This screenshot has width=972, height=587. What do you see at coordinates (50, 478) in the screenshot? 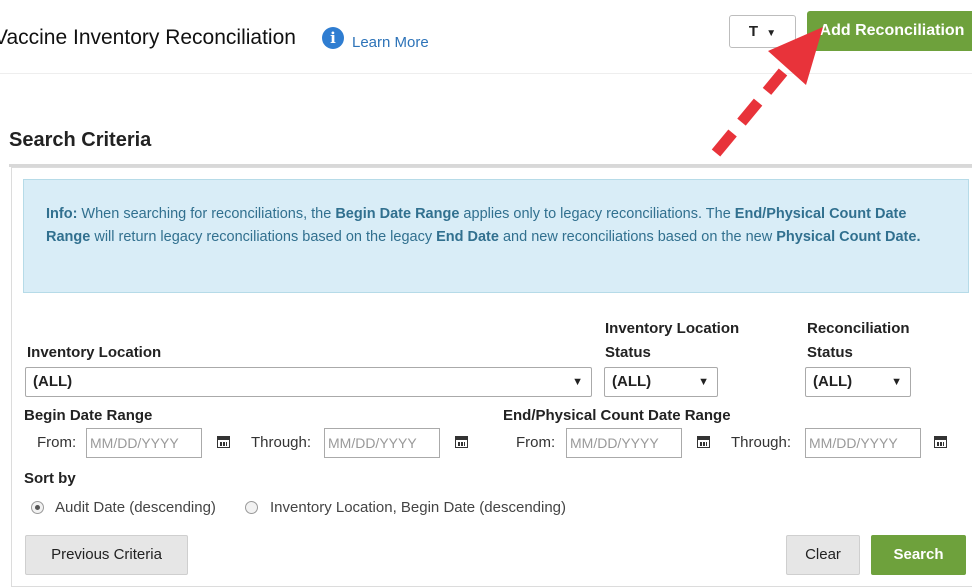
I see `sort-by-label: Sort by` at bounding box center [50, 478].